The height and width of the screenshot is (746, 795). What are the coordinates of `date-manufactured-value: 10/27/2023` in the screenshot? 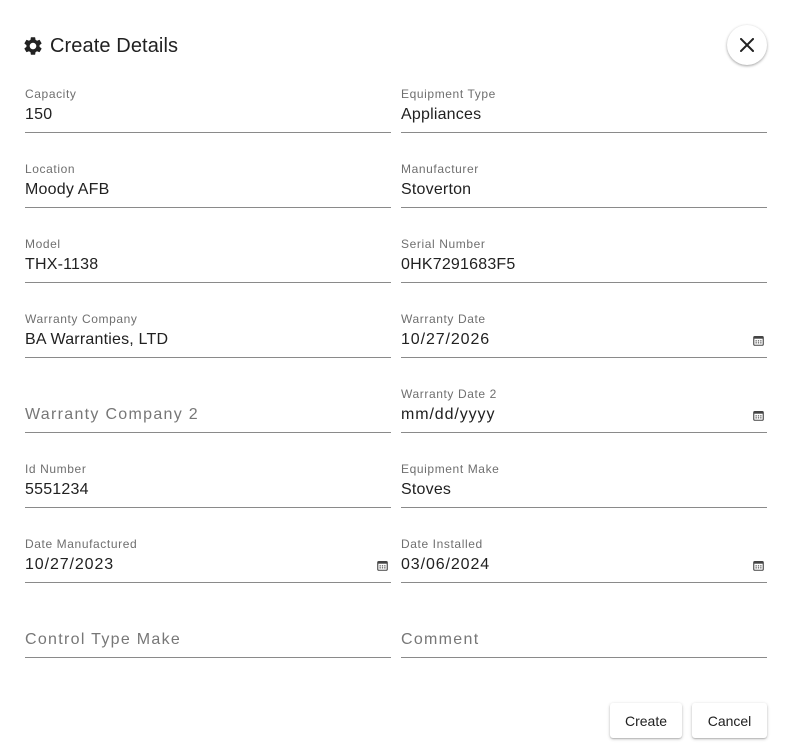 It's located at (70, 564).